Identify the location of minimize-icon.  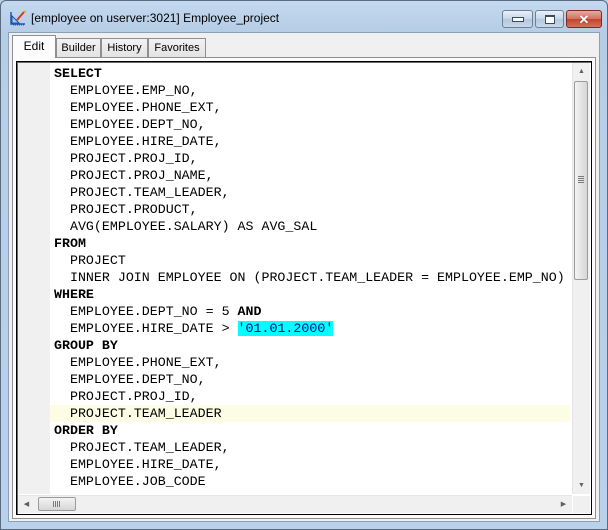
(517, 19).